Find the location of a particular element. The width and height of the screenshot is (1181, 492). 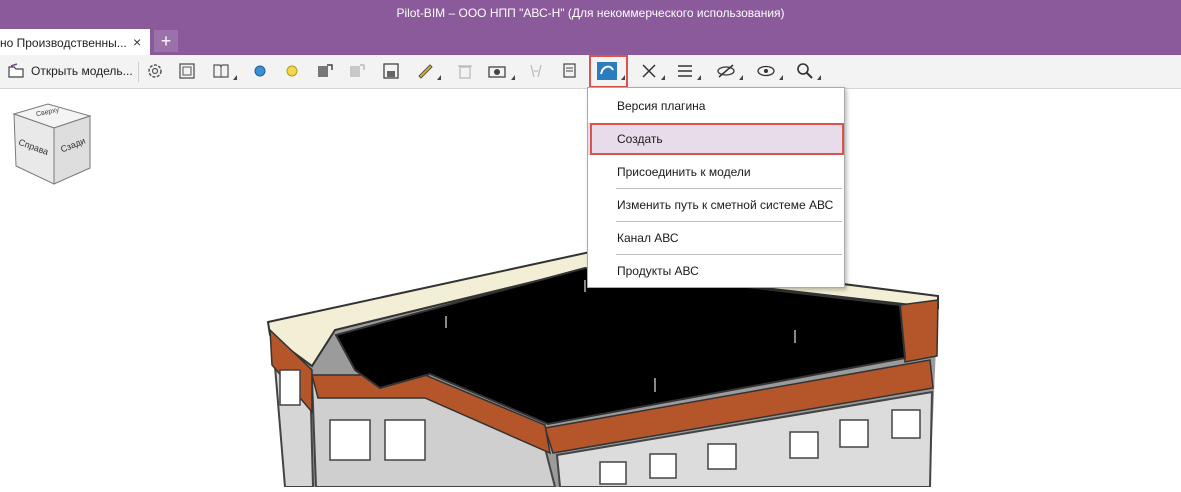

blue-dot-icon is located at coordinates (260, 71).